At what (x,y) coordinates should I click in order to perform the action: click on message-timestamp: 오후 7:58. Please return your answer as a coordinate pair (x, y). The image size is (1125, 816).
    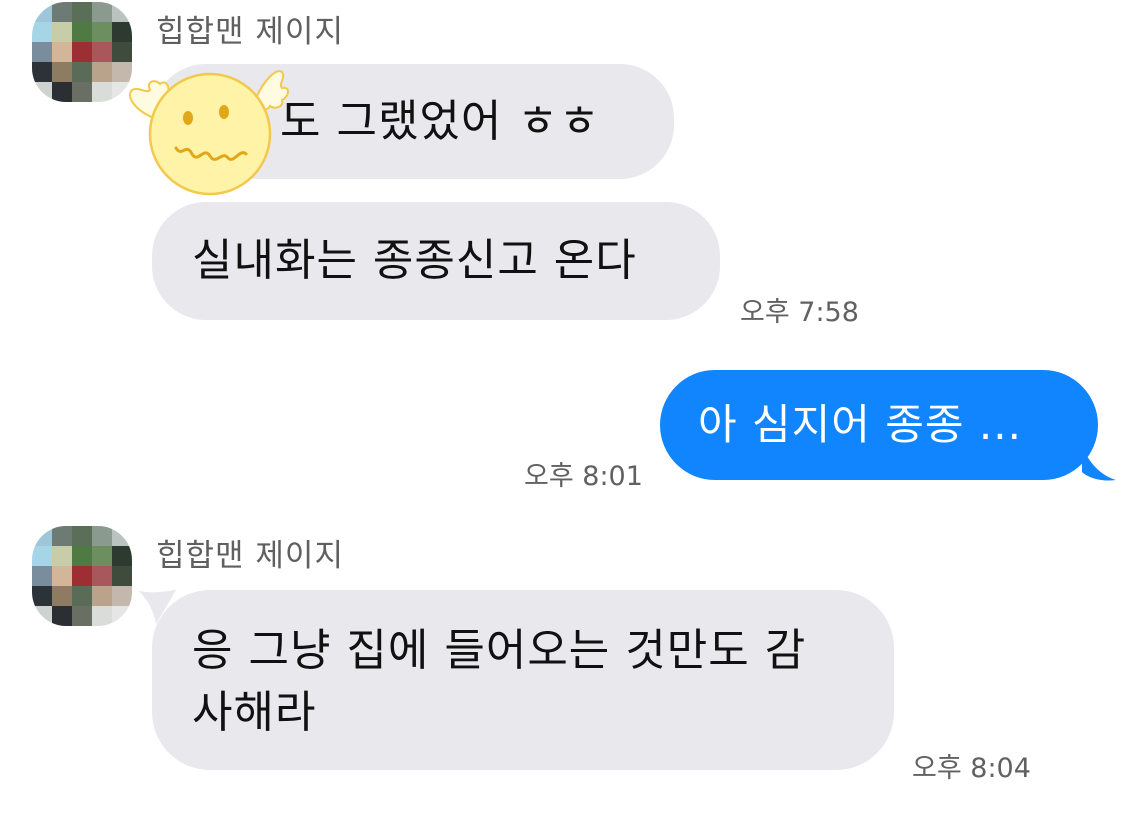
    Looking at the image, I should click on (799, 312).